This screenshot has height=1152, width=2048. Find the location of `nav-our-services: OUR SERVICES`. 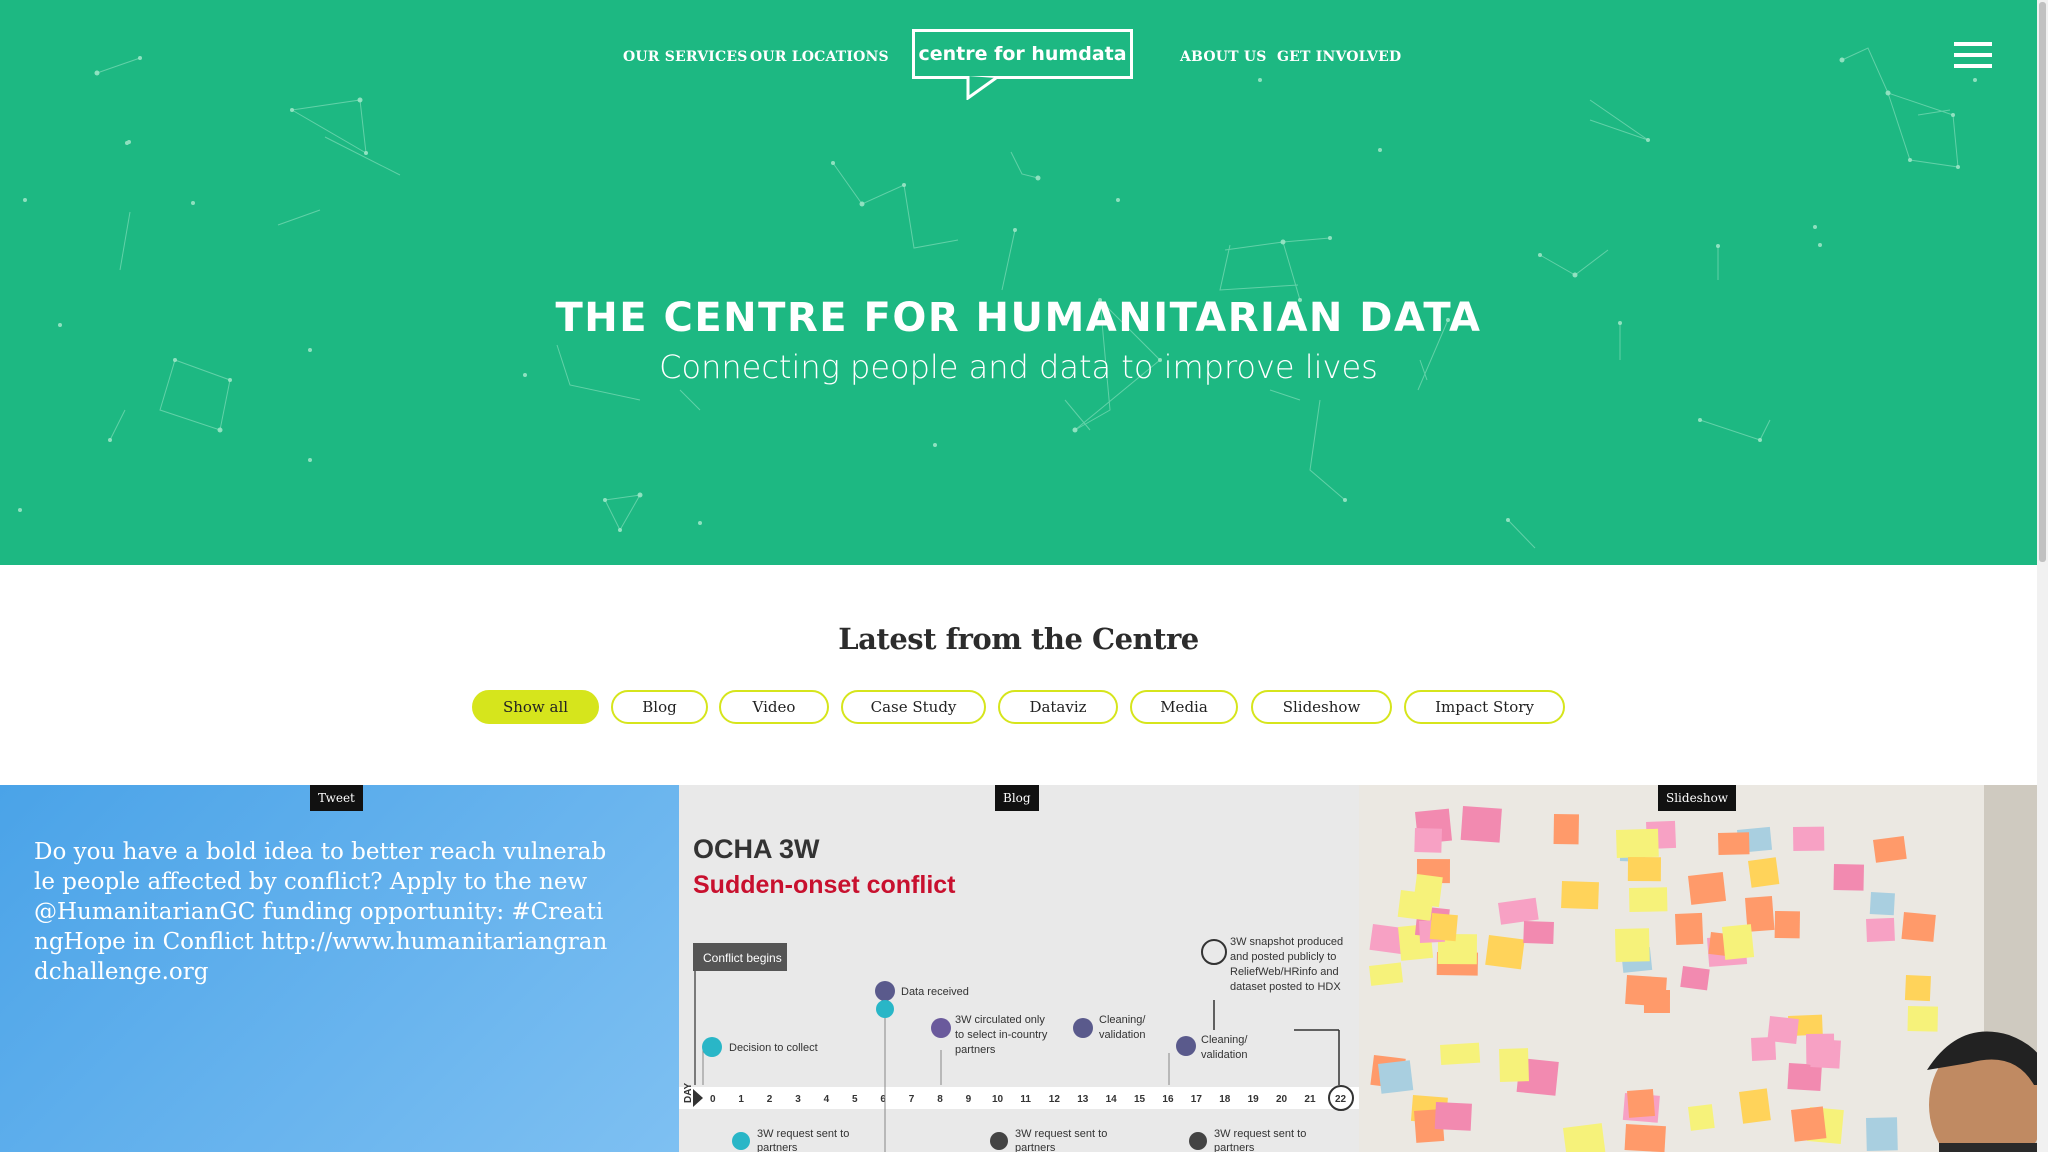

nav-our-services: OUR SERVICES is located at coordinates (685, 57).